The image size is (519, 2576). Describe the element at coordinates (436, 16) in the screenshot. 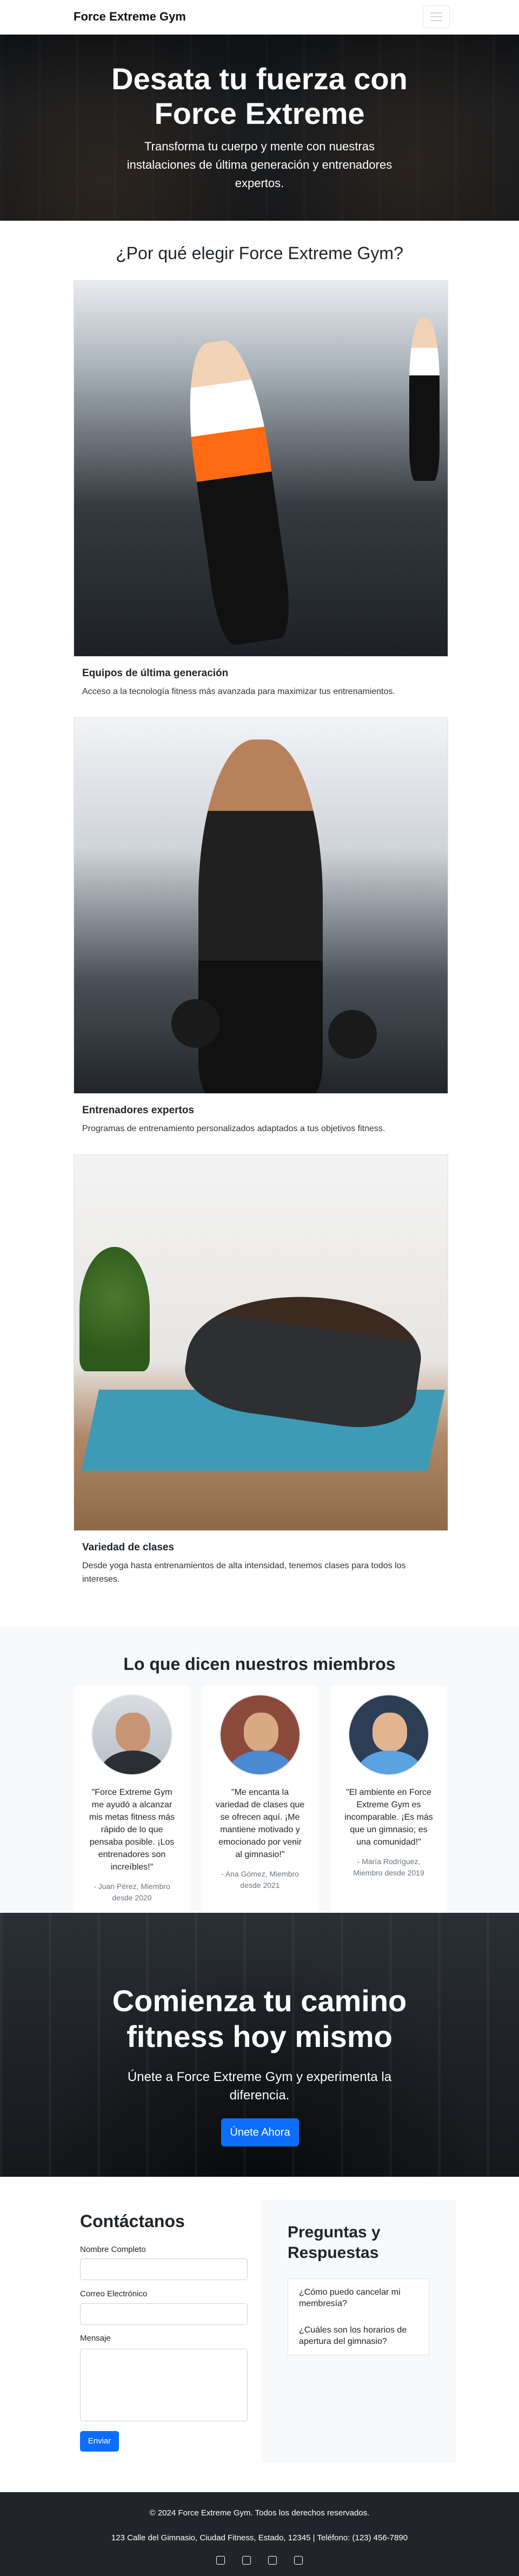

I see `navbar-toggler-button` at that location.